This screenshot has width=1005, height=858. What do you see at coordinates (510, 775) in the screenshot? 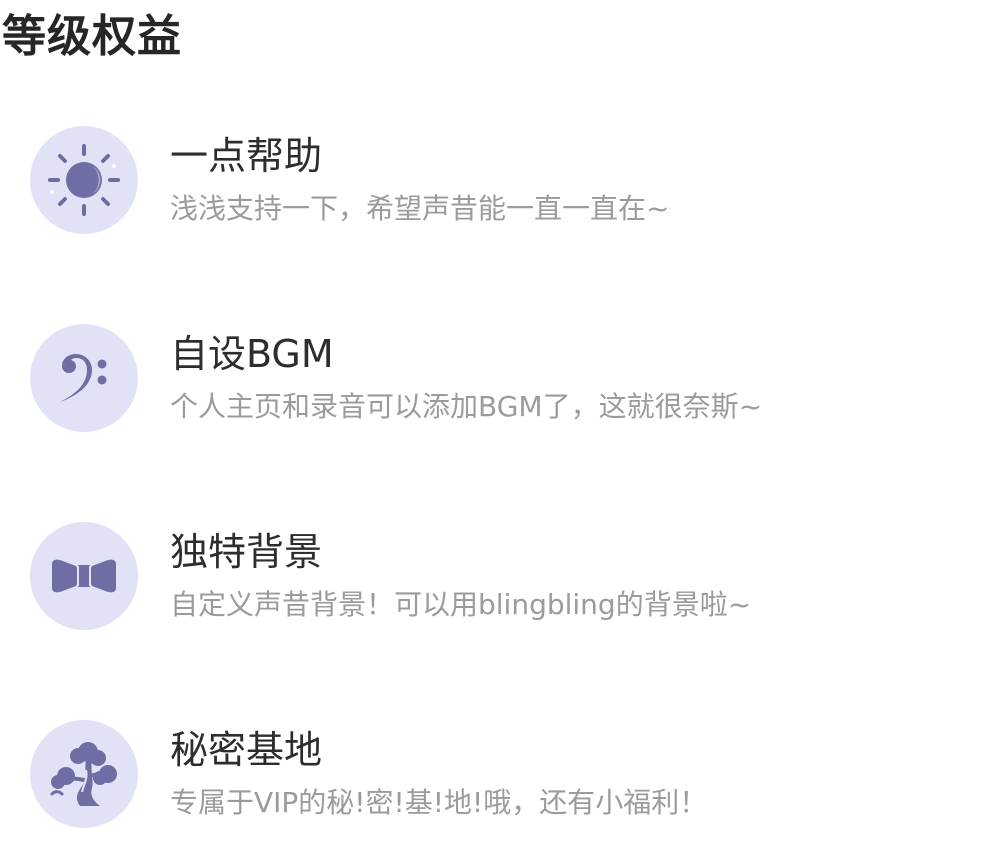
I see `benefit-item-secret-base: 秘密基地 专属于VIP的秘!密!基!地!哦，还有小福利！` at bounding box center [510, 775].